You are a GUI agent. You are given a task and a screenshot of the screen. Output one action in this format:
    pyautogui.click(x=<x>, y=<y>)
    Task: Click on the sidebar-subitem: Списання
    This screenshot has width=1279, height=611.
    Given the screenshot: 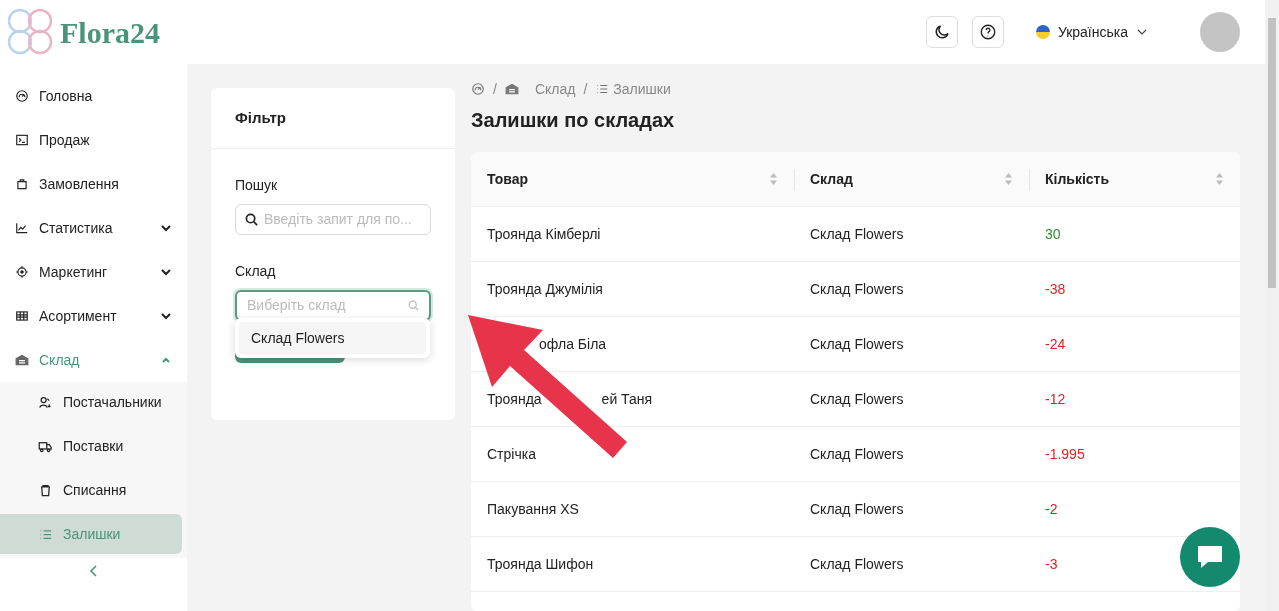 What is the action you would take?
    pyautogui.click(x=91, y=490)
    